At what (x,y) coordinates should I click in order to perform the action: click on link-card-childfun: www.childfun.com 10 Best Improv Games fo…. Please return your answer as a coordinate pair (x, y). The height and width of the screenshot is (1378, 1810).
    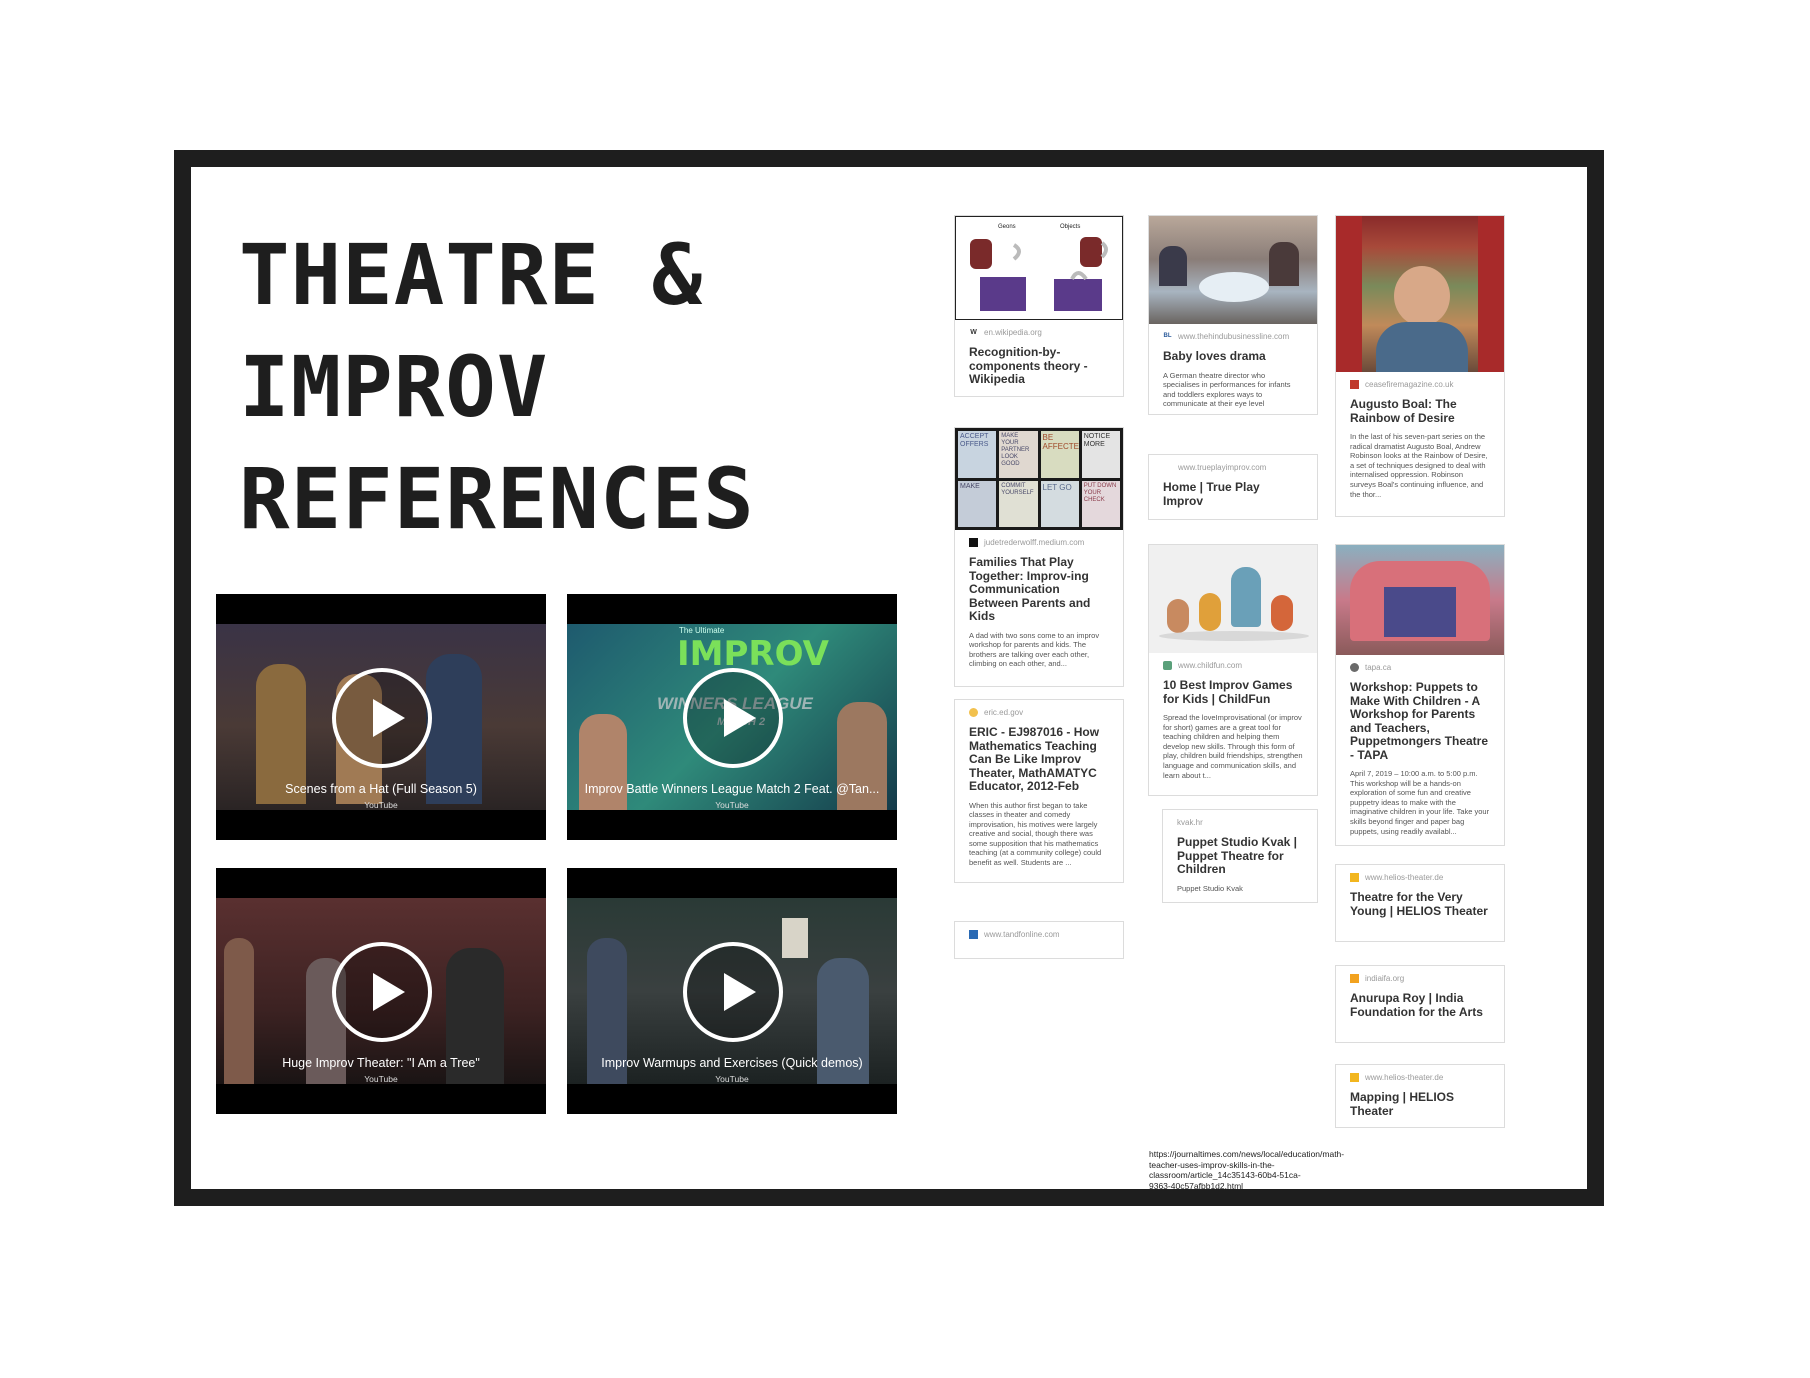
    Looking at the image, I should click on (1233, 670).